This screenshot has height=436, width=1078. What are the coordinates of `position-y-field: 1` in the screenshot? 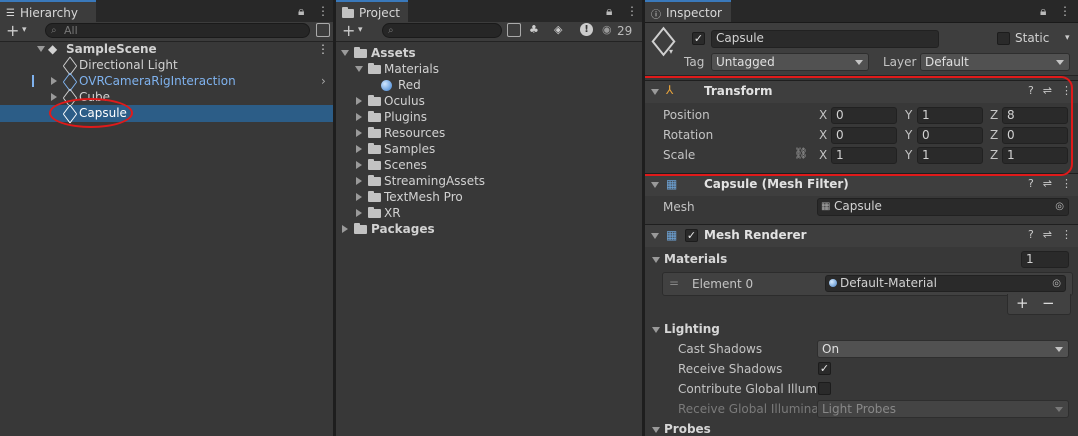 It's located at (950, 115).